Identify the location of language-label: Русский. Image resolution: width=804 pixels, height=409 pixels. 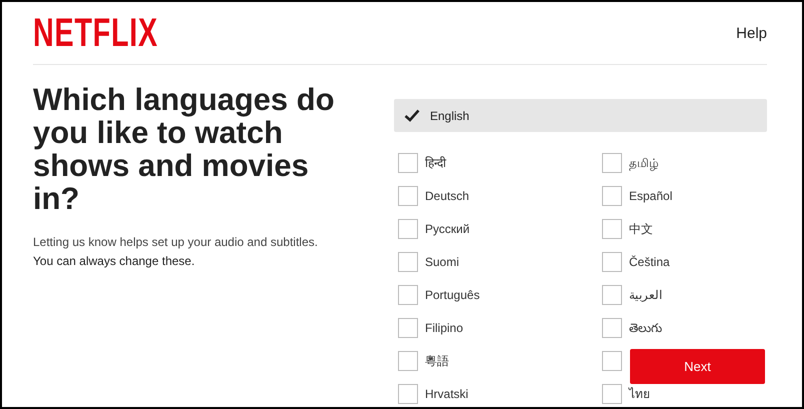
(447, 229).